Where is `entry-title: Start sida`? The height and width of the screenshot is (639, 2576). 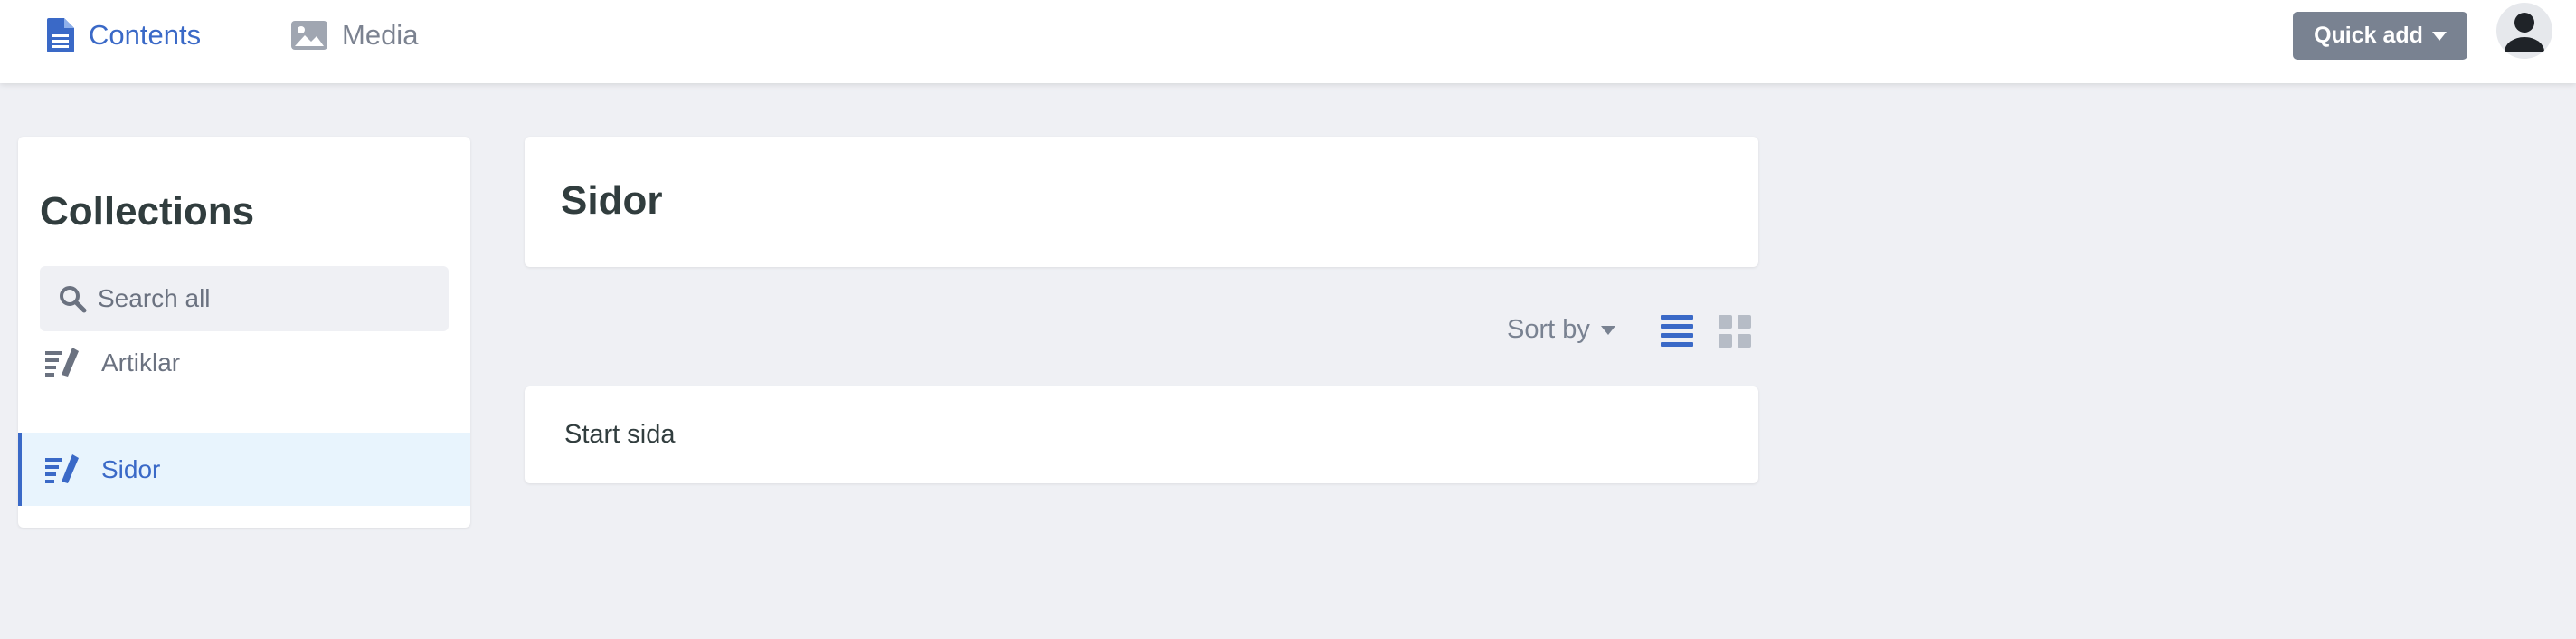 entry-title: Start sida is located at coordinates (620, 434).